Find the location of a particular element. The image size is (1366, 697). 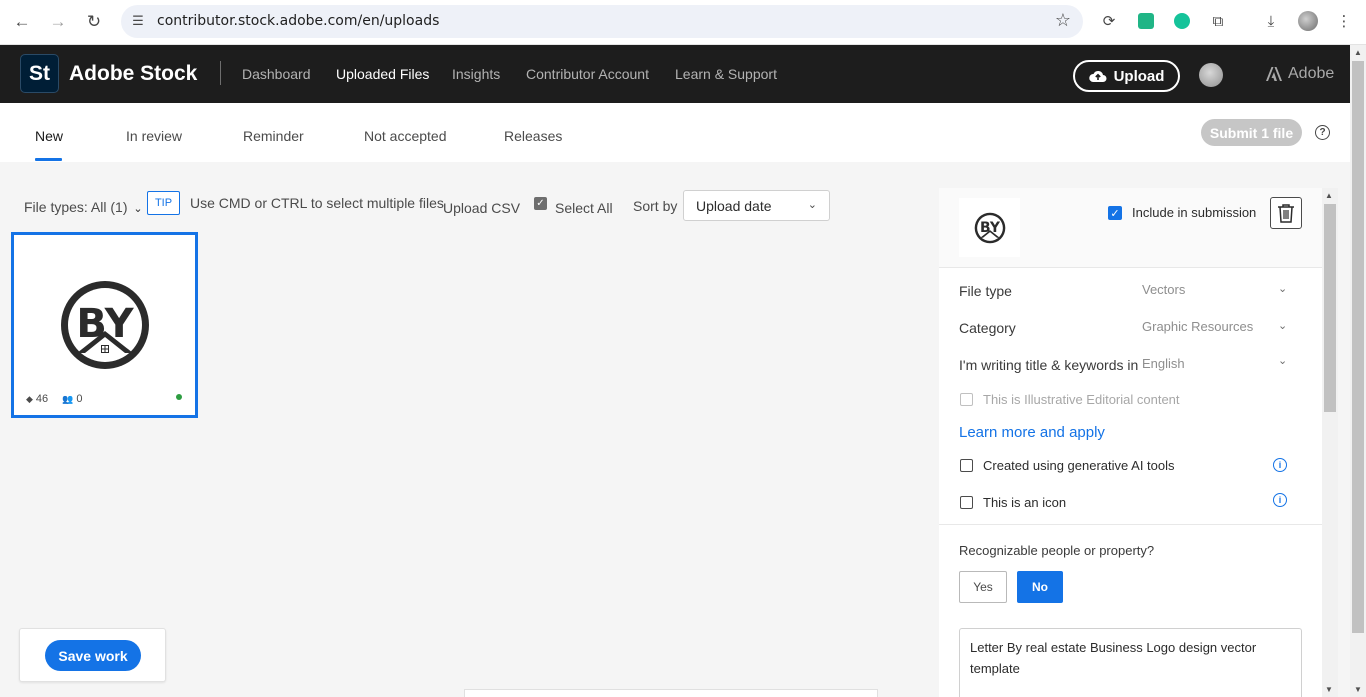

tip-text: Use CMD or CTRL to select multiple files is located at coordinates (317, 203).